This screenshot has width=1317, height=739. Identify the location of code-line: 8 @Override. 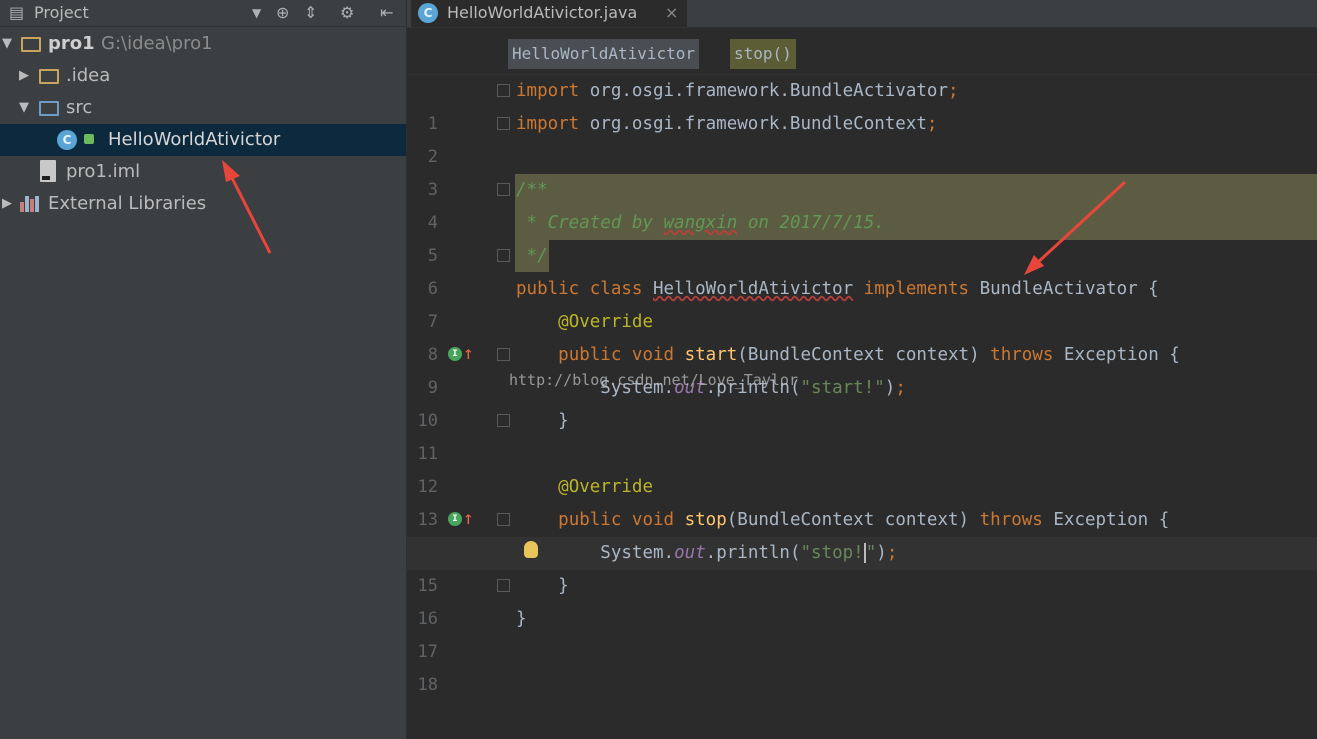
(862, 335).